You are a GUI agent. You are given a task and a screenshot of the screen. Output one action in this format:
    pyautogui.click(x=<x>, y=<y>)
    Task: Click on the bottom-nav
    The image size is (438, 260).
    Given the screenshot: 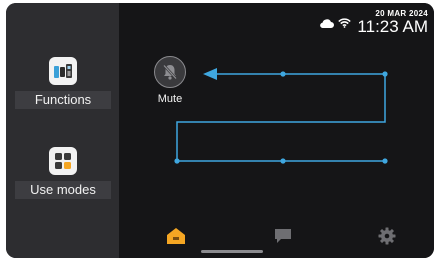 What is the action you would take?
    pyautogui.click(x=276, y=238)
    